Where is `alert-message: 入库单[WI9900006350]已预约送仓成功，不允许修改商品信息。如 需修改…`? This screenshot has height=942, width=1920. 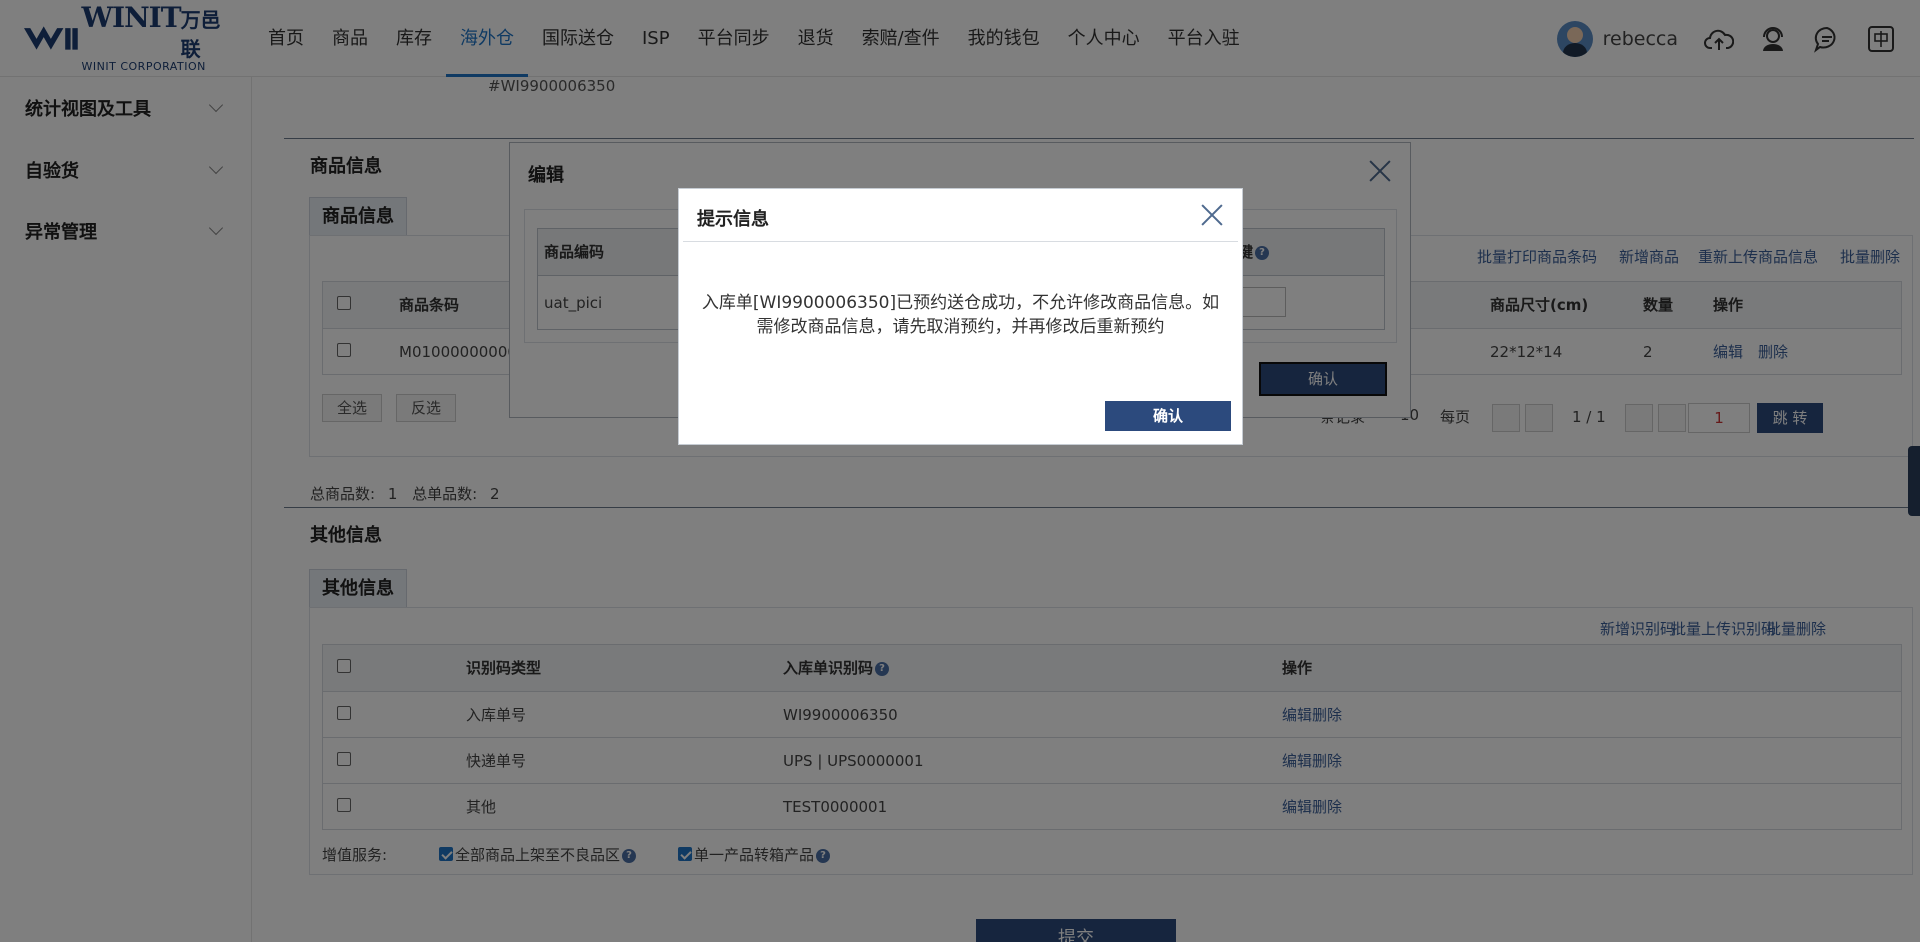
alert-message: 入库单[WI9900006350]已预约送仓成功，不允许修改商品信息。如 需修改… is located at coordinates (960, 315).